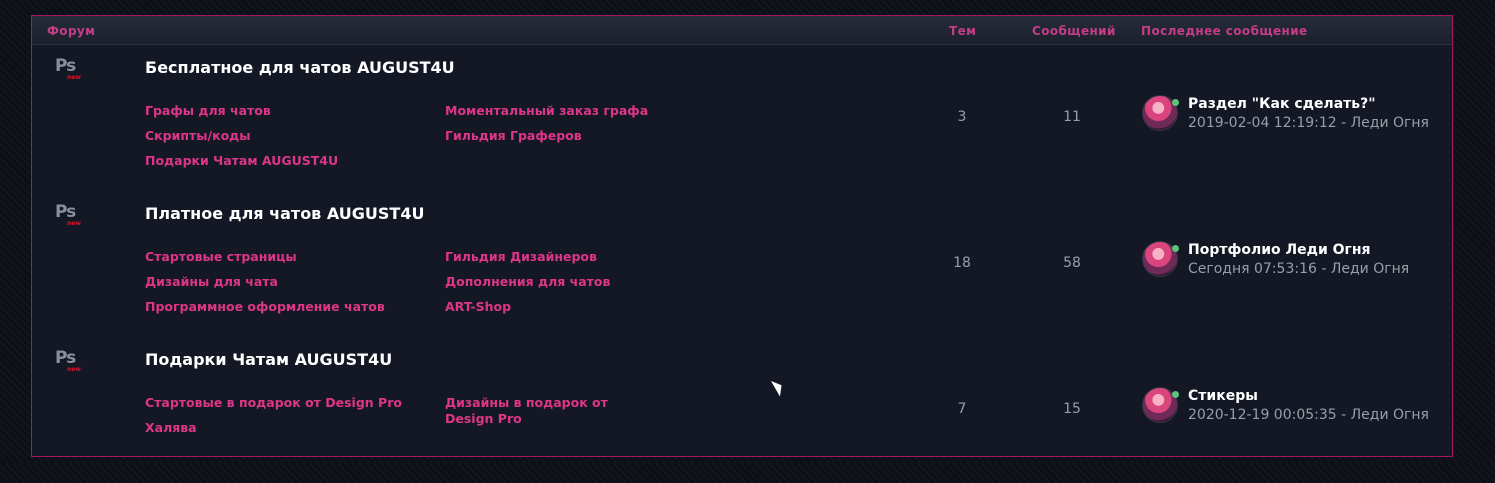 Image resolution: width=1495 pixels, height=483 pixels. Describe the element at coordinates (284, 213) in the screenshot. I see `forum-title-link: Платное для чатов AUGUST4U` at that location.